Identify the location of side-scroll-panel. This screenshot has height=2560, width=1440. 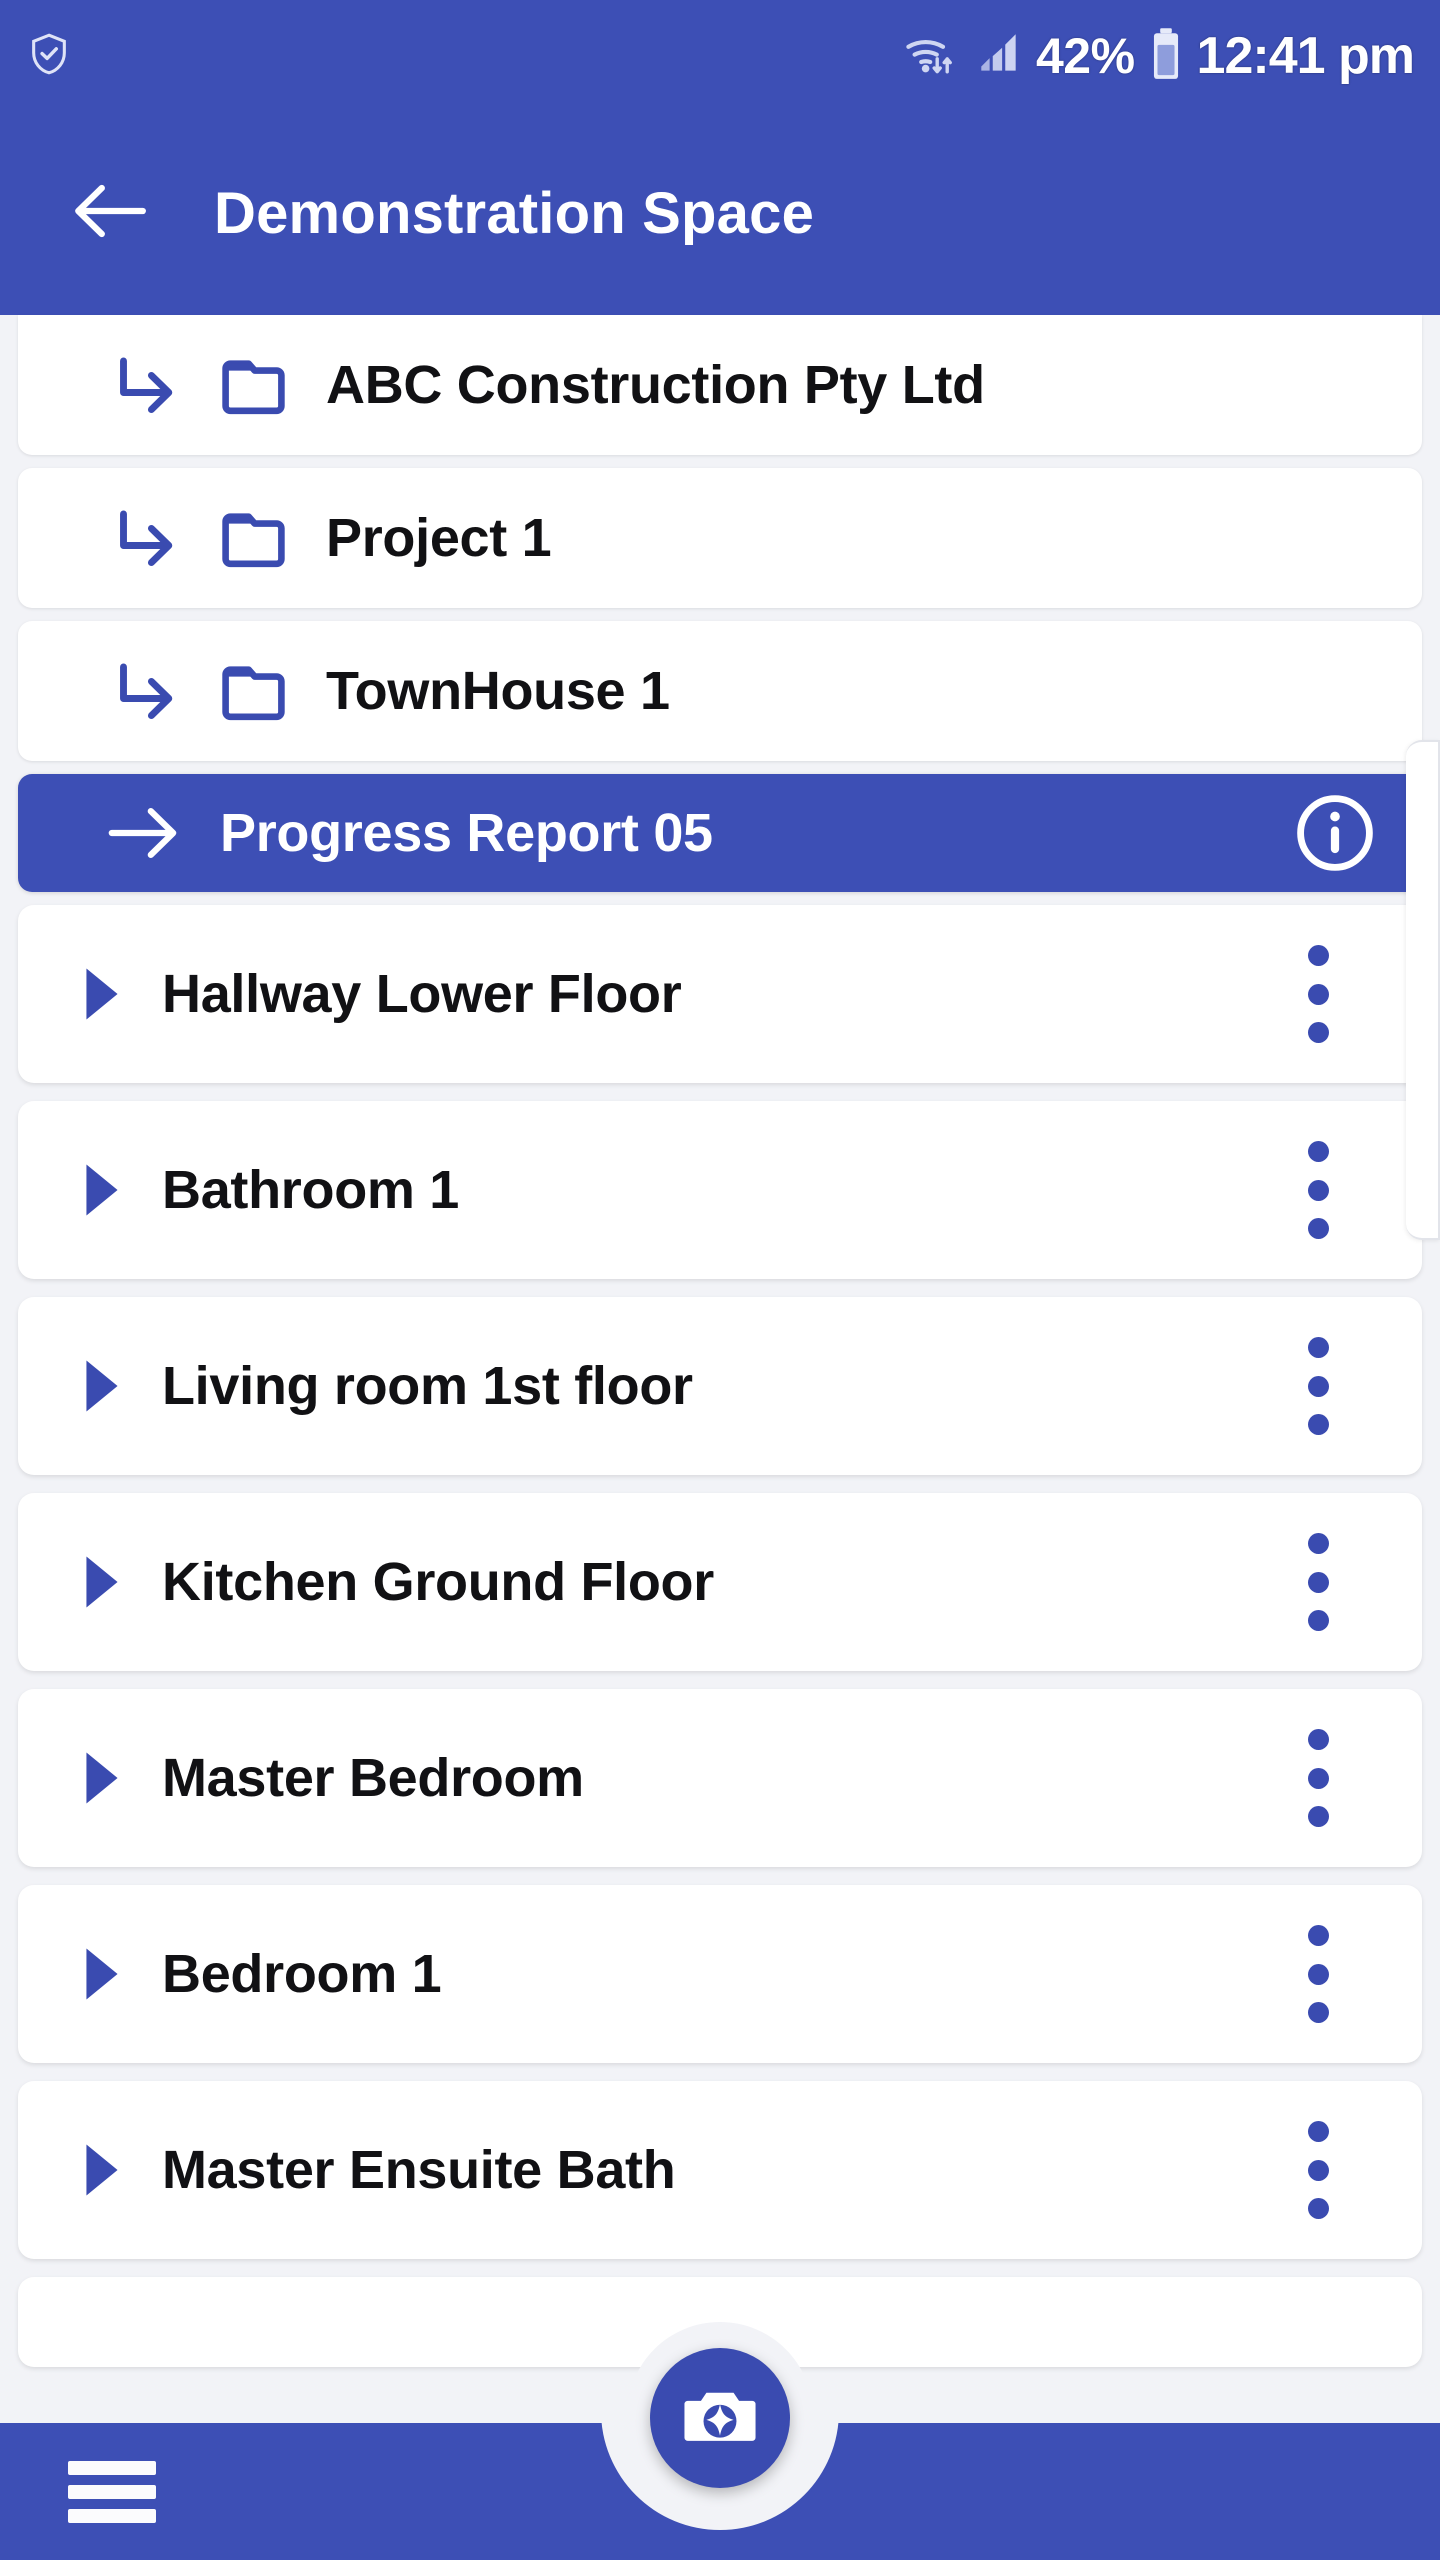
(1423, 990).